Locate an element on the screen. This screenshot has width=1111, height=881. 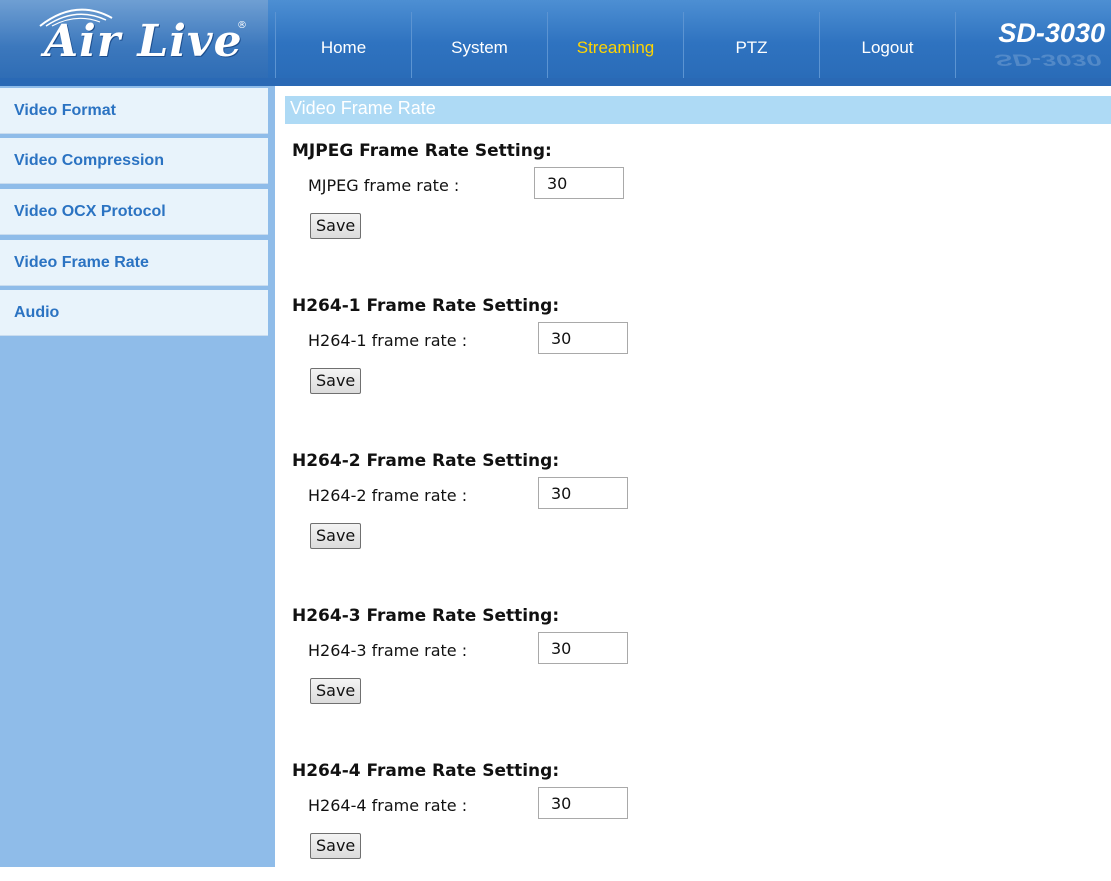
block-heading: MJPEG Frame Rate Setting: is located at coordinates (422, 151).